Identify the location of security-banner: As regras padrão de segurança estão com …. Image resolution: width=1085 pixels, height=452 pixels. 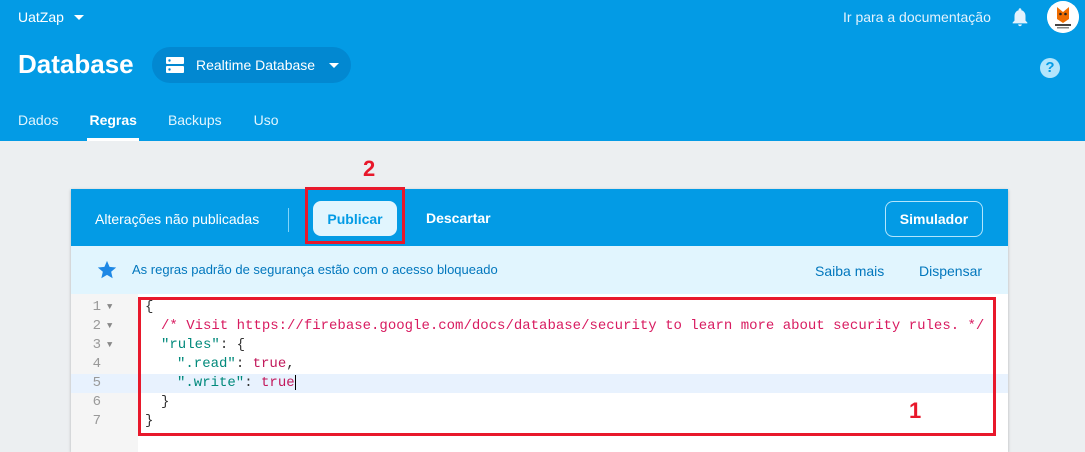
(539, 270).